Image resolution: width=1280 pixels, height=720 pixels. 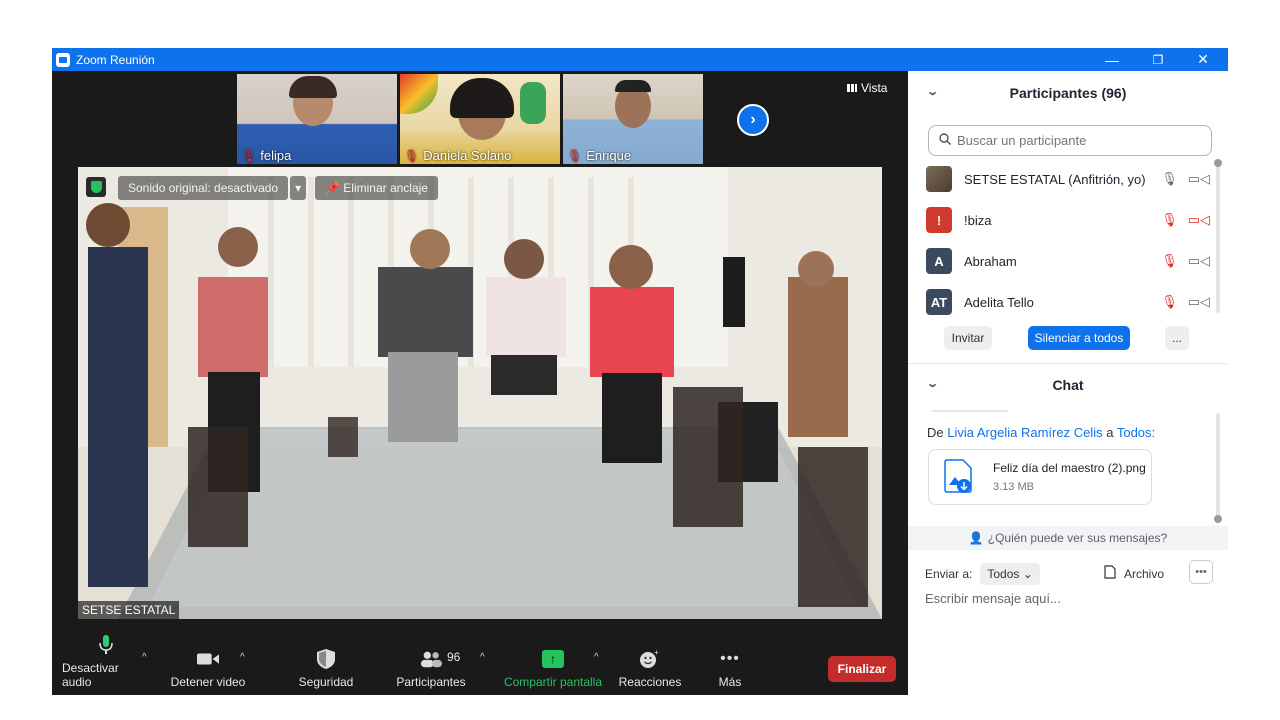 I want to click on shield-icon, so click(x=326, y=659).